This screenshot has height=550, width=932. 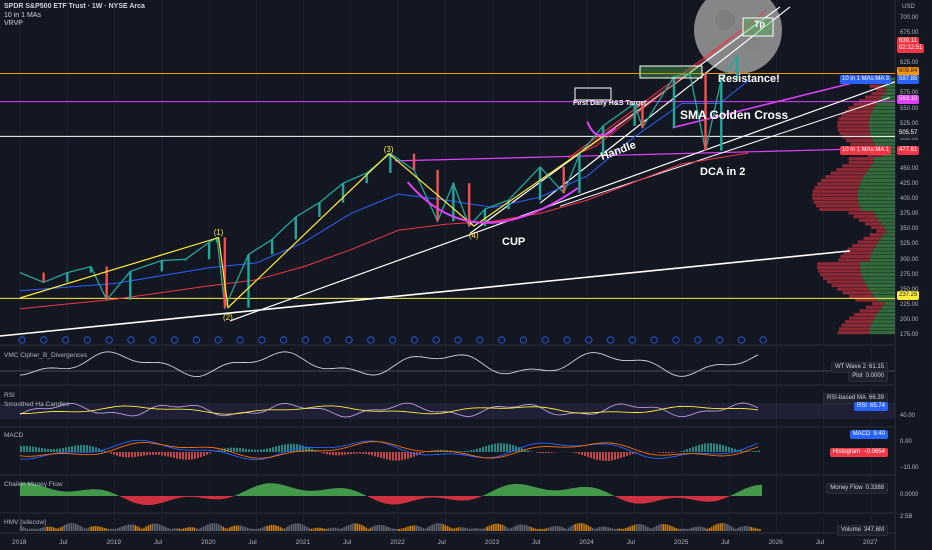 I want to click on pane-label-rsi: RSI, so click(x=9, y=395).